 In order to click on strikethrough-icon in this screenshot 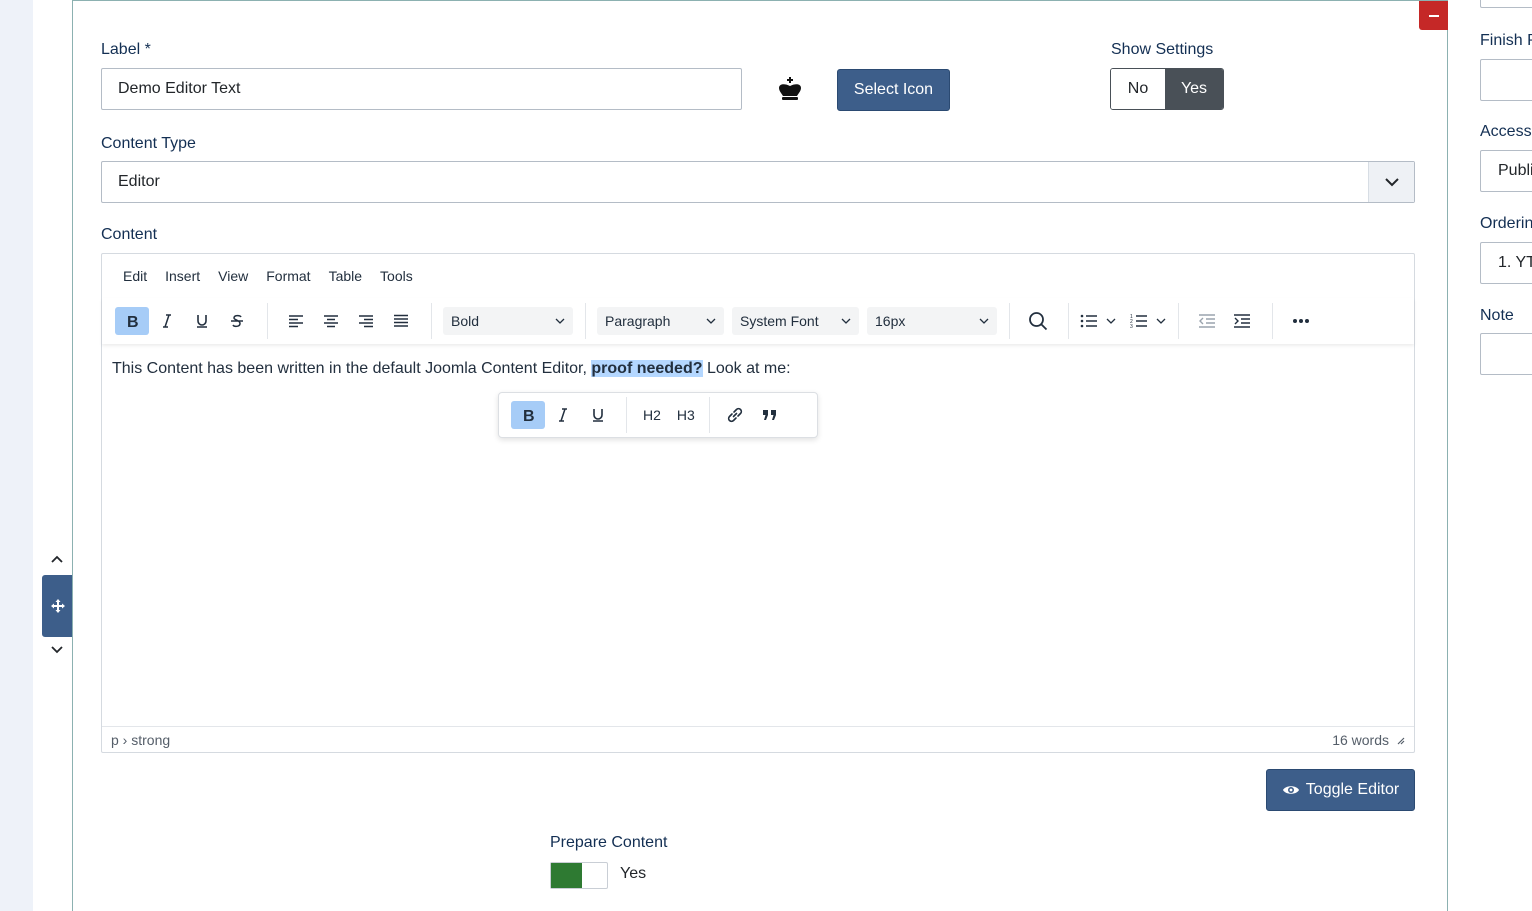, I will do `click(237, 321)`.